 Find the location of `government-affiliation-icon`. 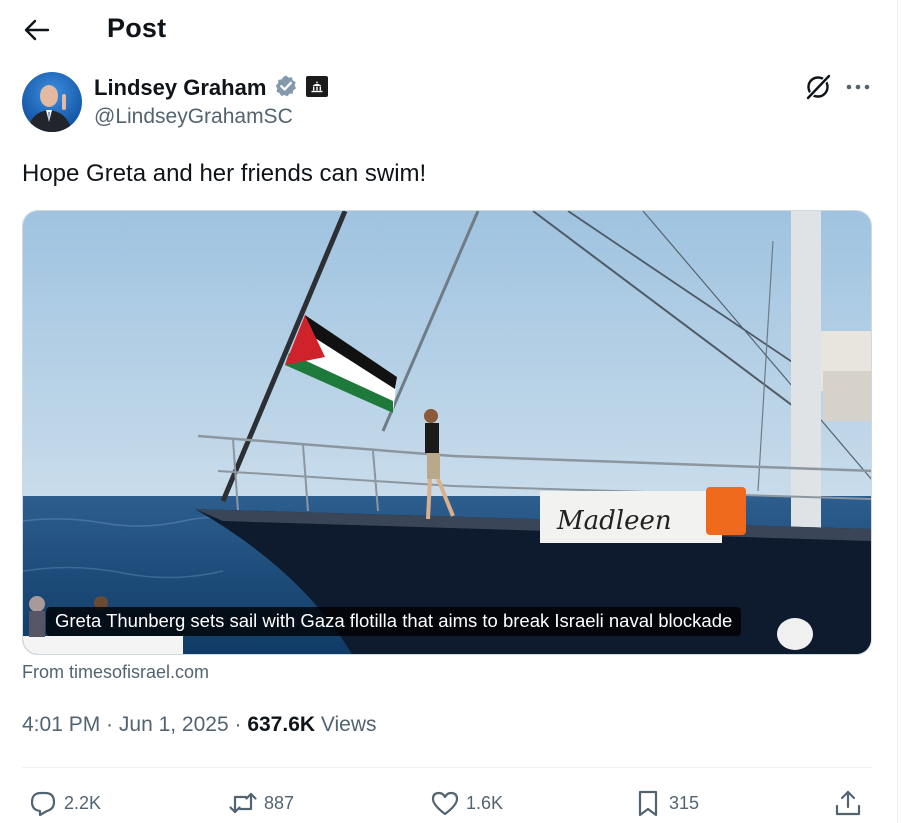

government-affiliation-icon is located at coordinates (317, 86).